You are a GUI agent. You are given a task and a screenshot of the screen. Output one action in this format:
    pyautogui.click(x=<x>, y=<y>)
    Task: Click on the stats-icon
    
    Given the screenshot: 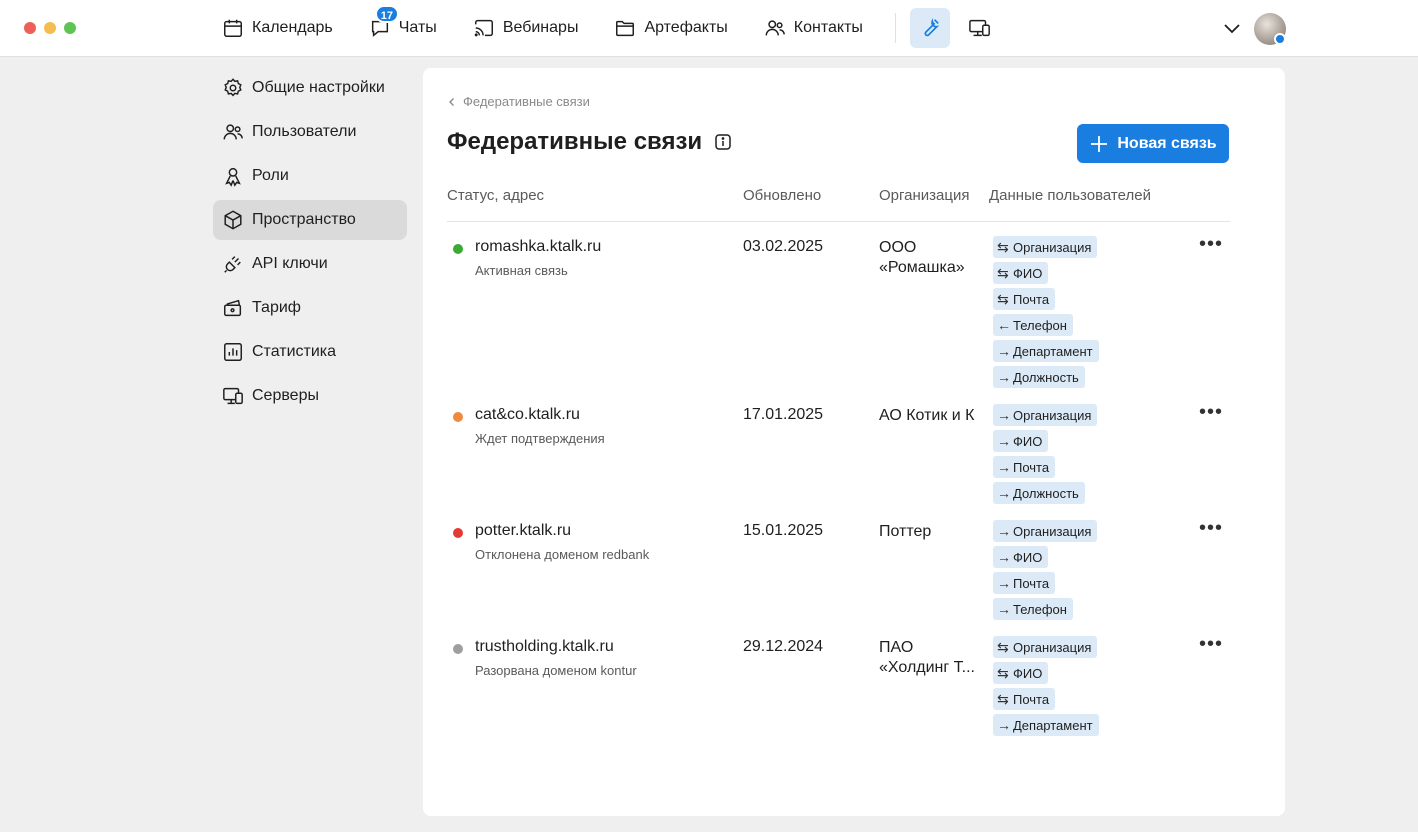 What is the action you would take?
    pyautogui.click(x=233, y=352)
    